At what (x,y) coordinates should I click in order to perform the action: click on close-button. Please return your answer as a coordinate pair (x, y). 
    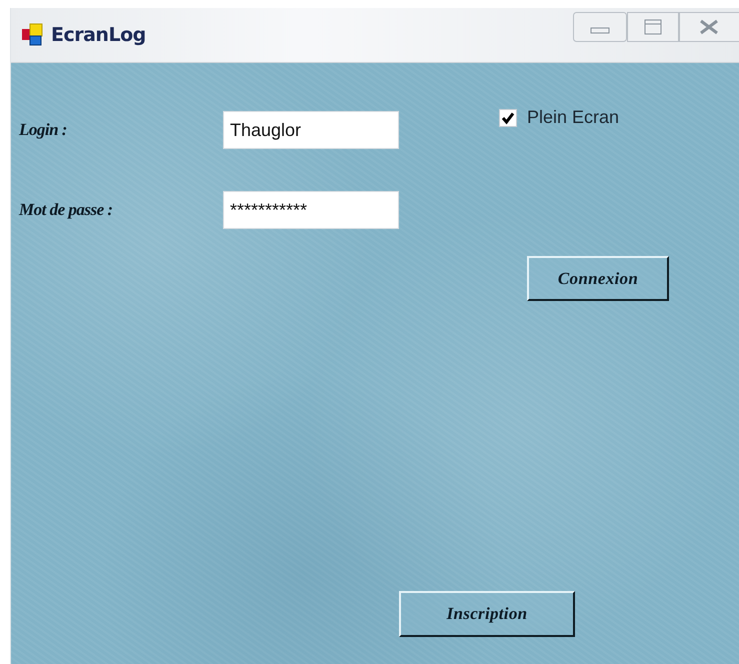
    Looking at the image, I should click on (709, 27).